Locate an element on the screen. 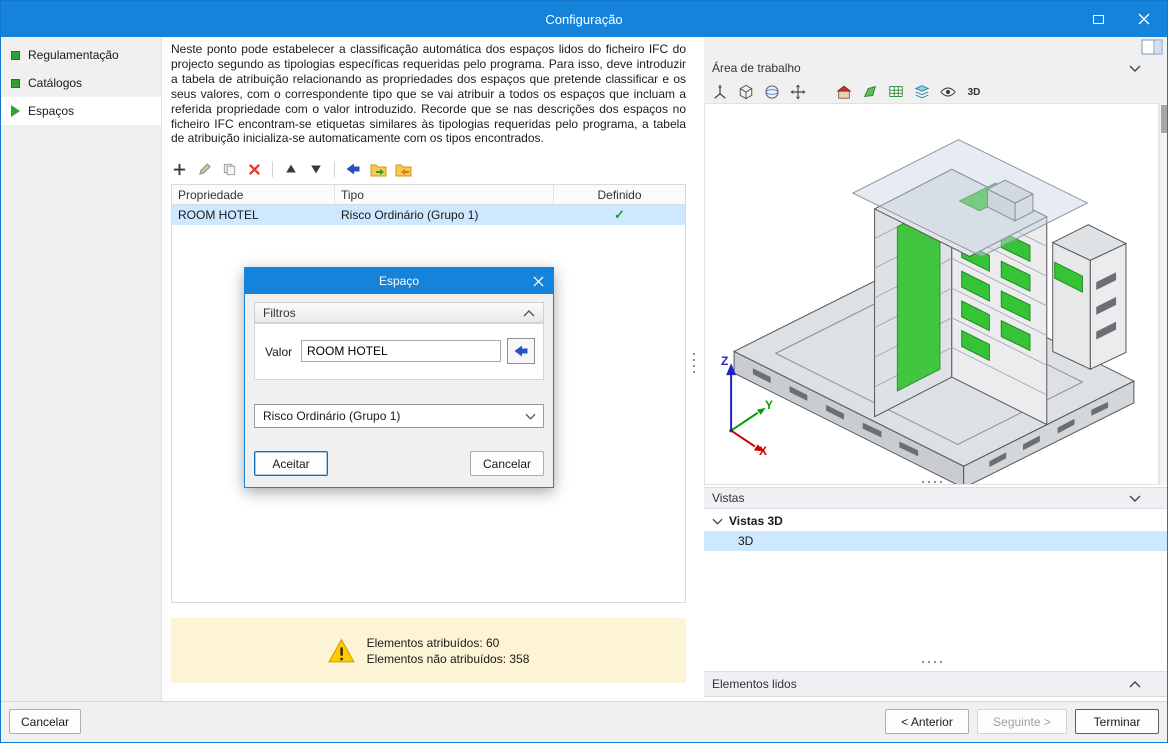 The width and height of the screenshot is (1168, 743). column-header-definido: Definido is located at coordinates (619, 194).